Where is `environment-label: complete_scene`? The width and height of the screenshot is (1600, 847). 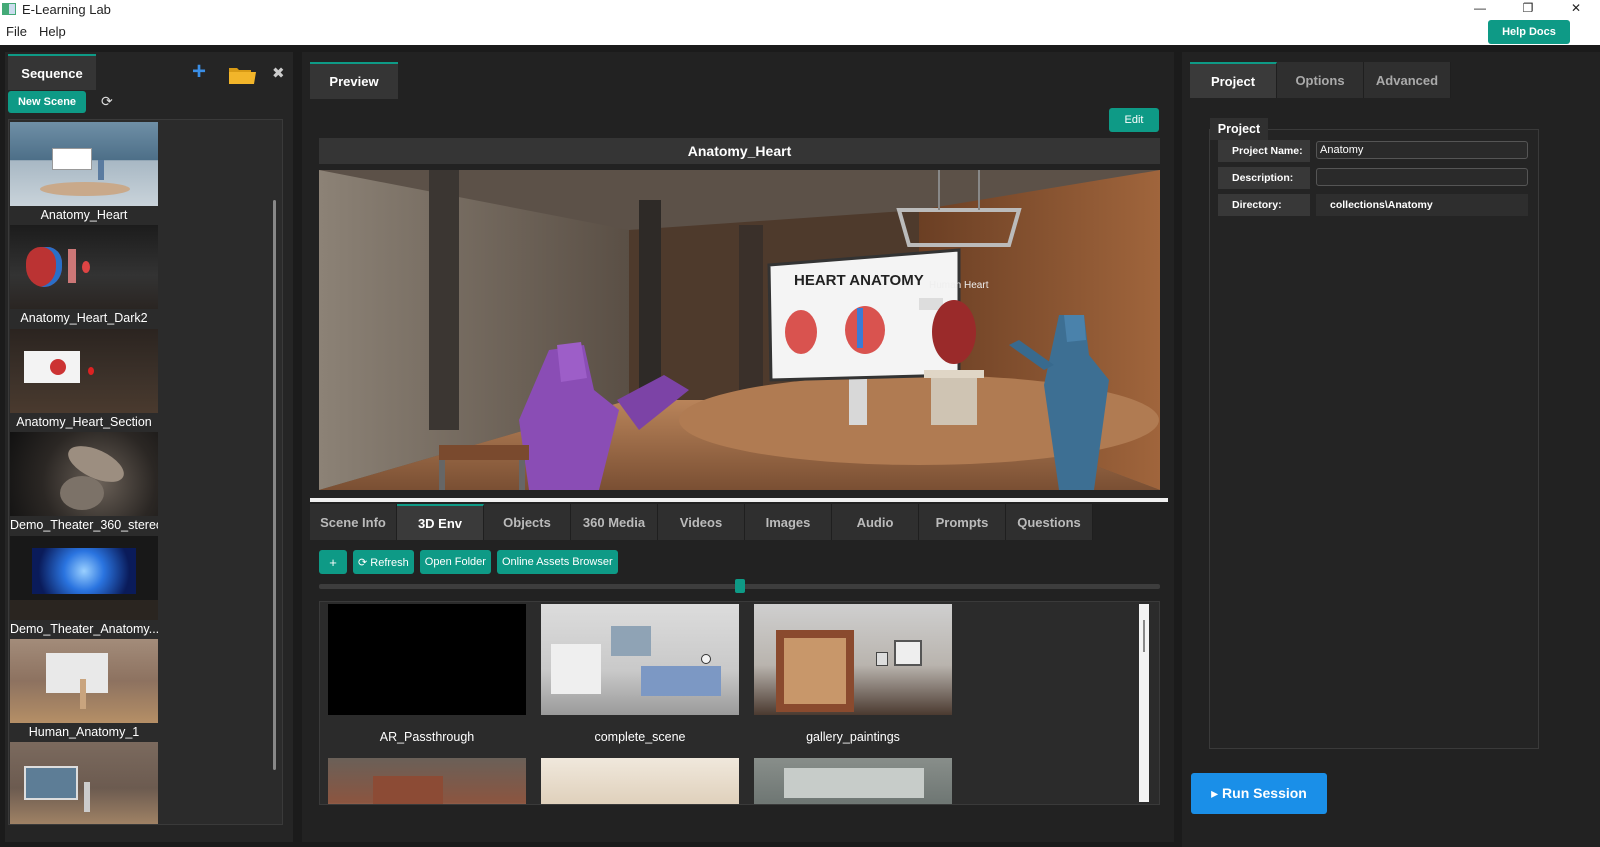
environment-label: complete_scene is located at coordinates (640, 737).